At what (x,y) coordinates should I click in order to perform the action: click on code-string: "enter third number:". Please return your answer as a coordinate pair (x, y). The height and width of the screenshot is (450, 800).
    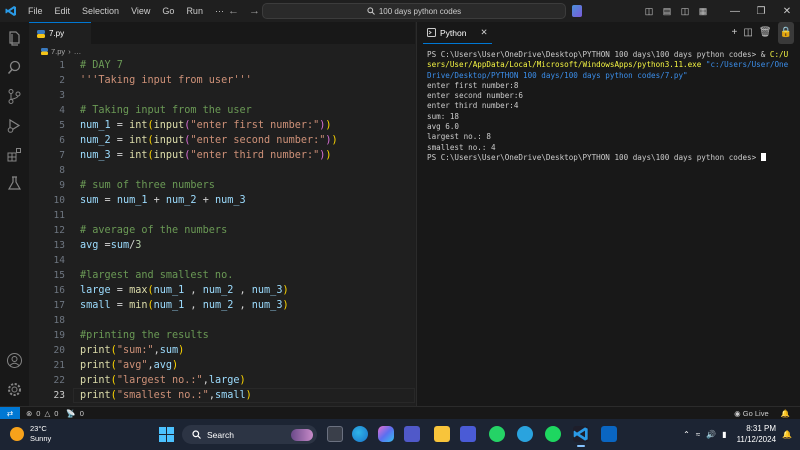
    Looking at the image, I should click on (255, 155).